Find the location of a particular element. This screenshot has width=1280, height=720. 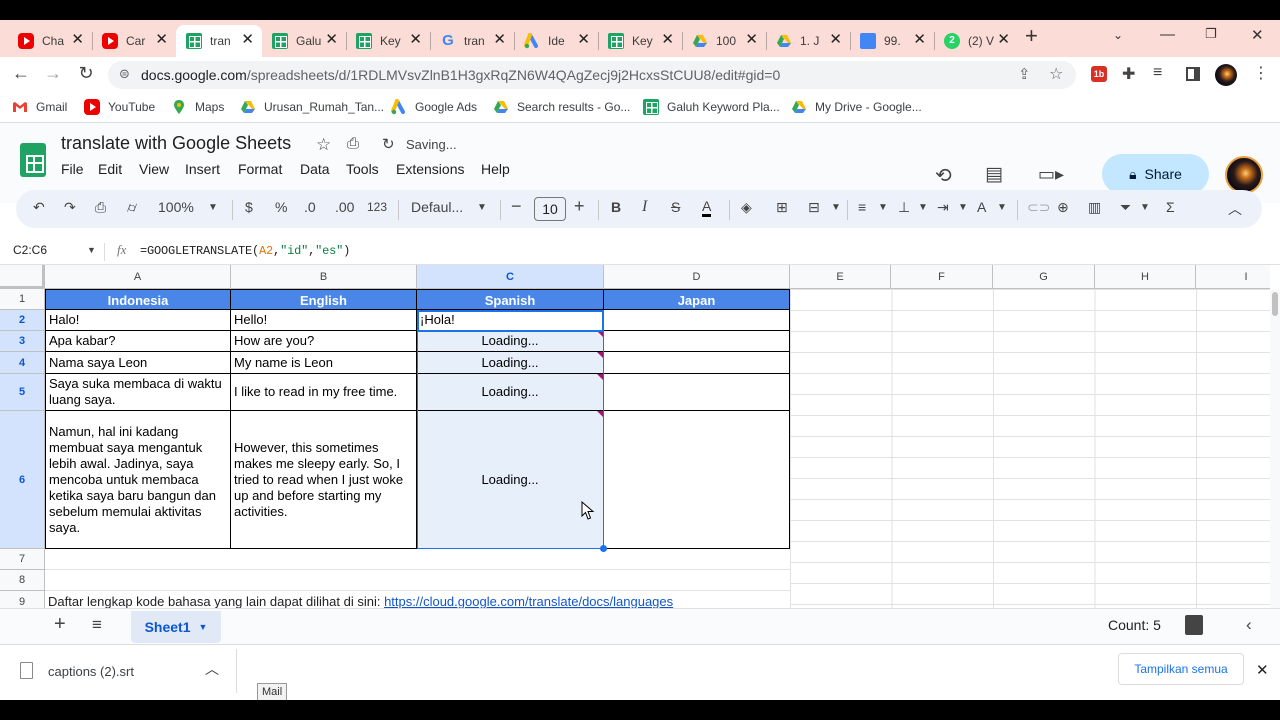

row-header: 5 is located at coordinates (22, 392).